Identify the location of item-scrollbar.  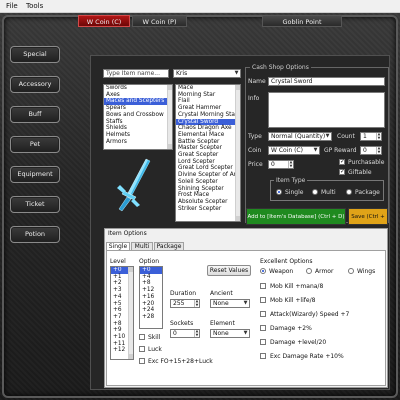
(237, 153).